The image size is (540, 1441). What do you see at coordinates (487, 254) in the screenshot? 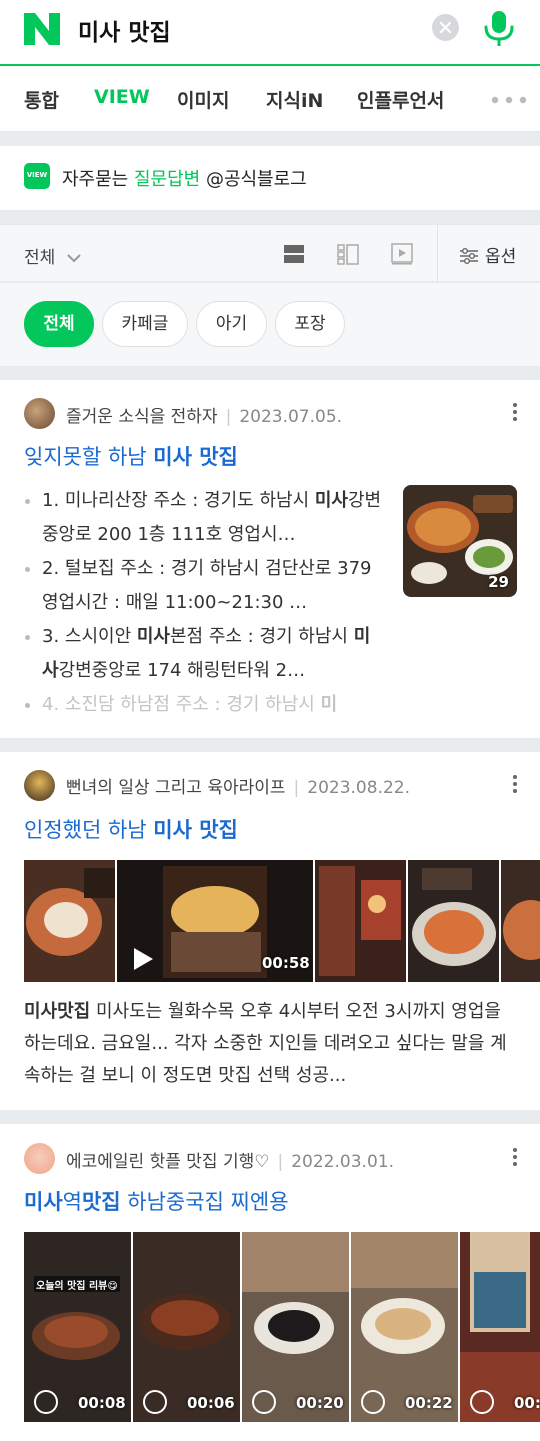
I see `options-button: 옵션` at bounding box center [487, 254].